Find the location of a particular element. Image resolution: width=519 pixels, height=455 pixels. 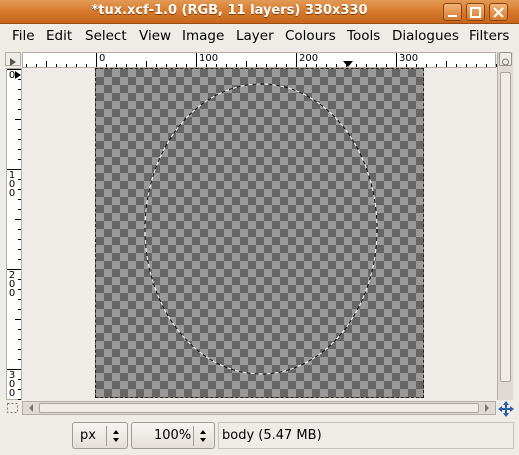

menu-layer: Layer is located at coordinates (255, 36).